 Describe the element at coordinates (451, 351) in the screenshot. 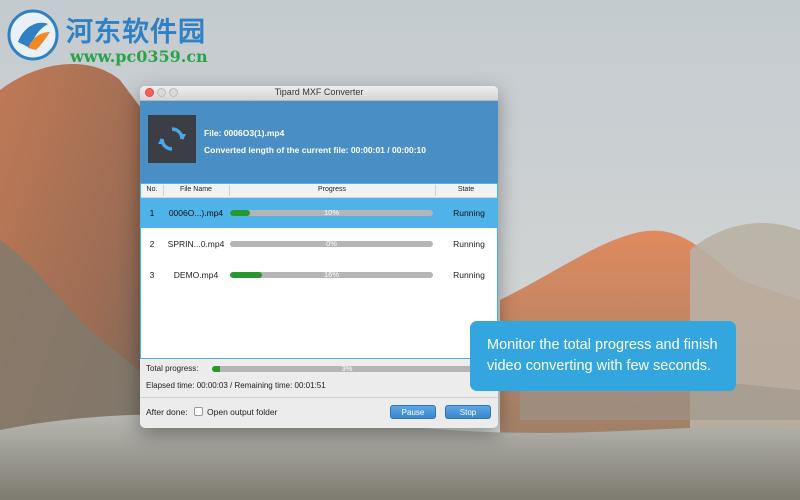

I see `callout-pointer-line` at that location.